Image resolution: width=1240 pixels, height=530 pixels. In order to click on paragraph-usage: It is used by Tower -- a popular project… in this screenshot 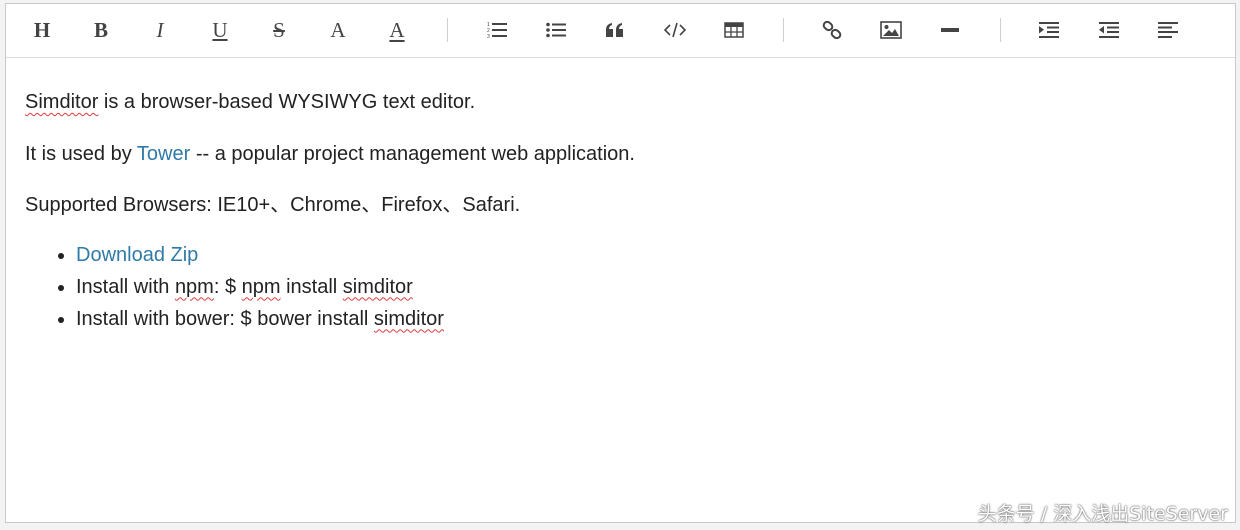, I will do `click(620, 162)`.